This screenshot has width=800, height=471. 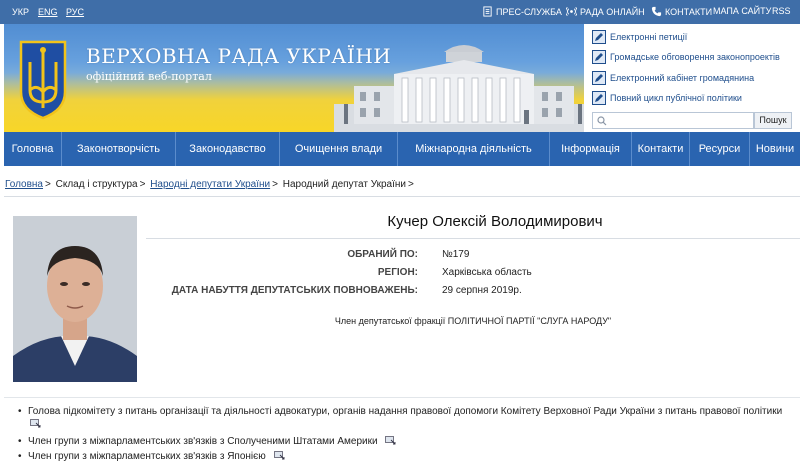 What do you see at coordinates (571, 11) in the screenshot?
I see `broadcast-icon` at bounding box center [571, 11].